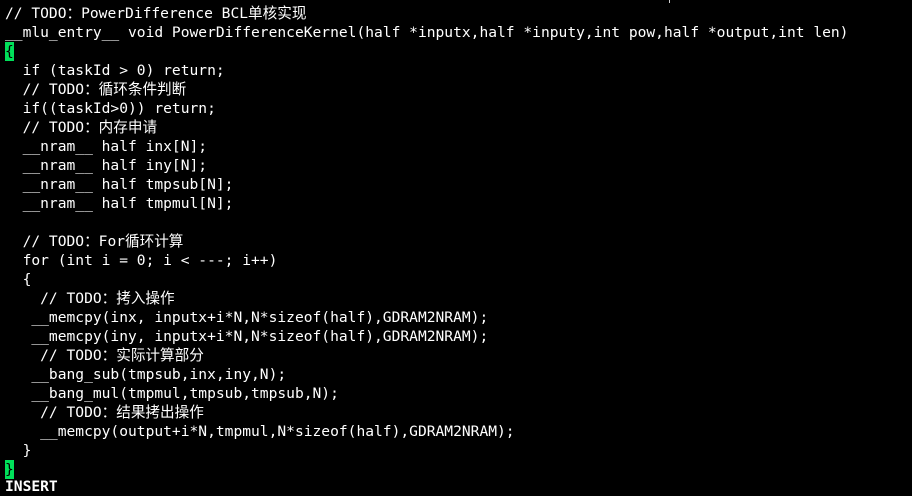  I want to click on code-line: // TODO：循环条件判断, so click(96, 89).